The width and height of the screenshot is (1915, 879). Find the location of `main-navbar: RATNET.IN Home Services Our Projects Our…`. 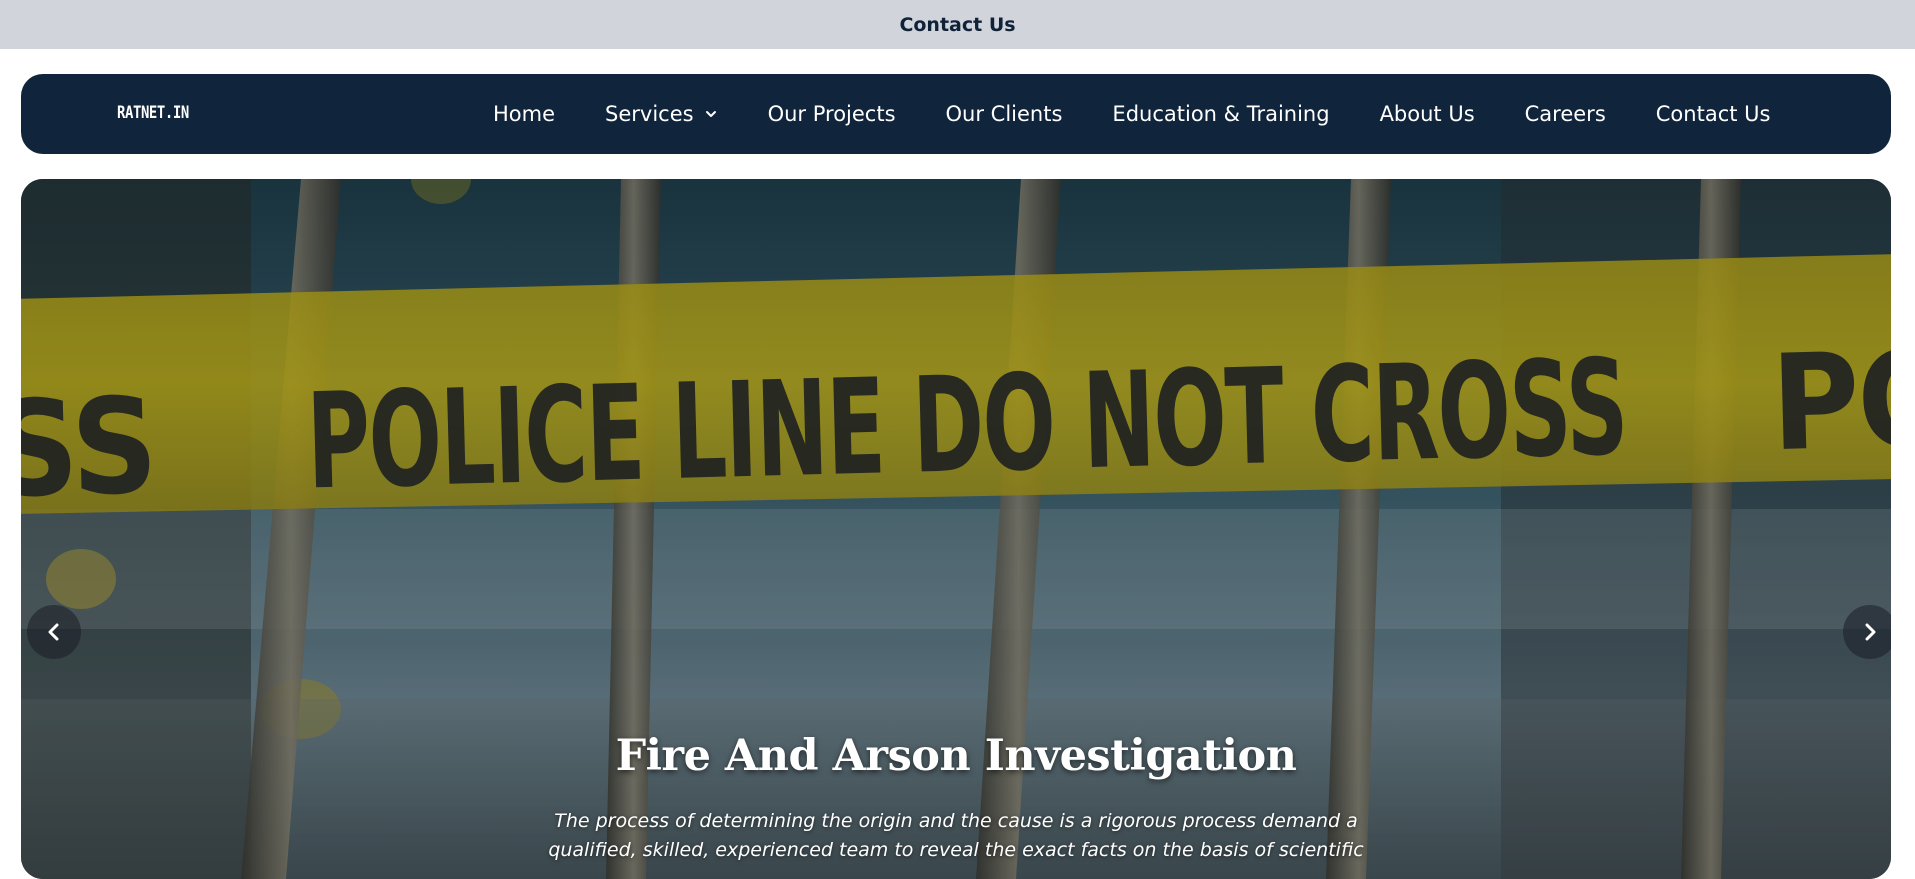

main-navbar: RATNET.IN Home Services Our Projects Our… is located at coordinates (956, 114).